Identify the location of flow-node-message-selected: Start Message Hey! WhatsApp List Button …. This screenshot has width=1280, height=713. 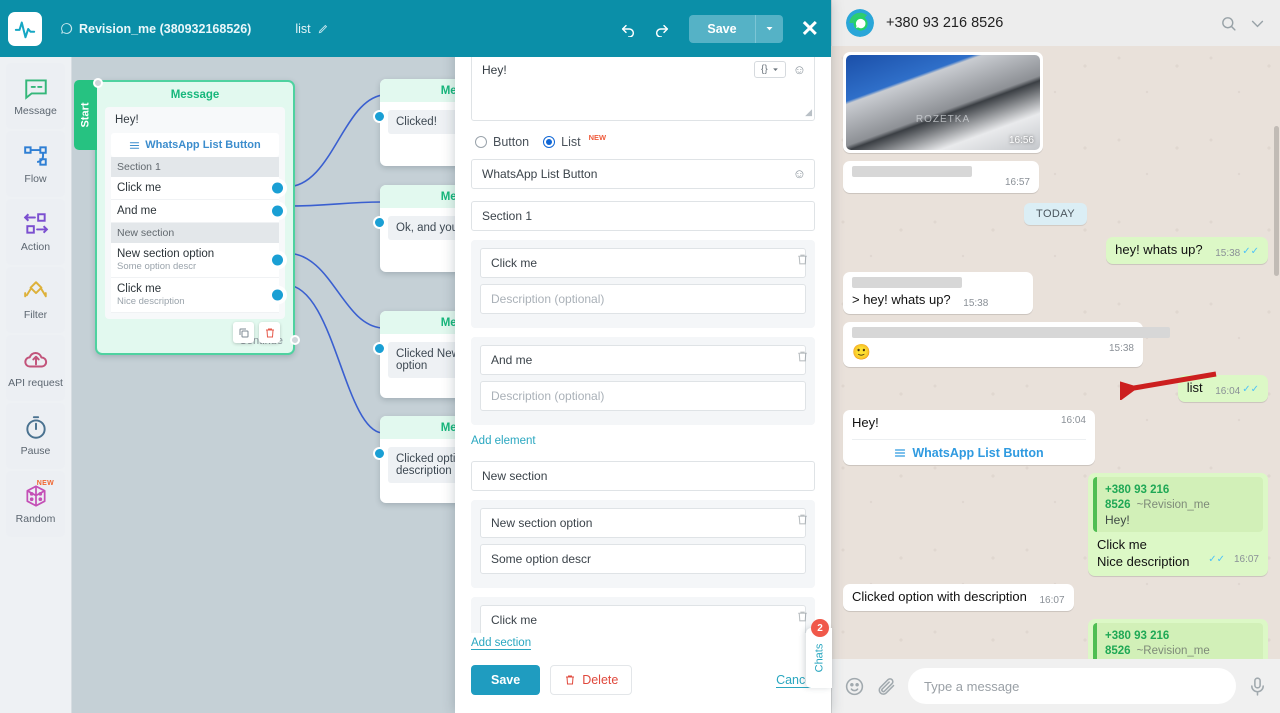
(187, 216).